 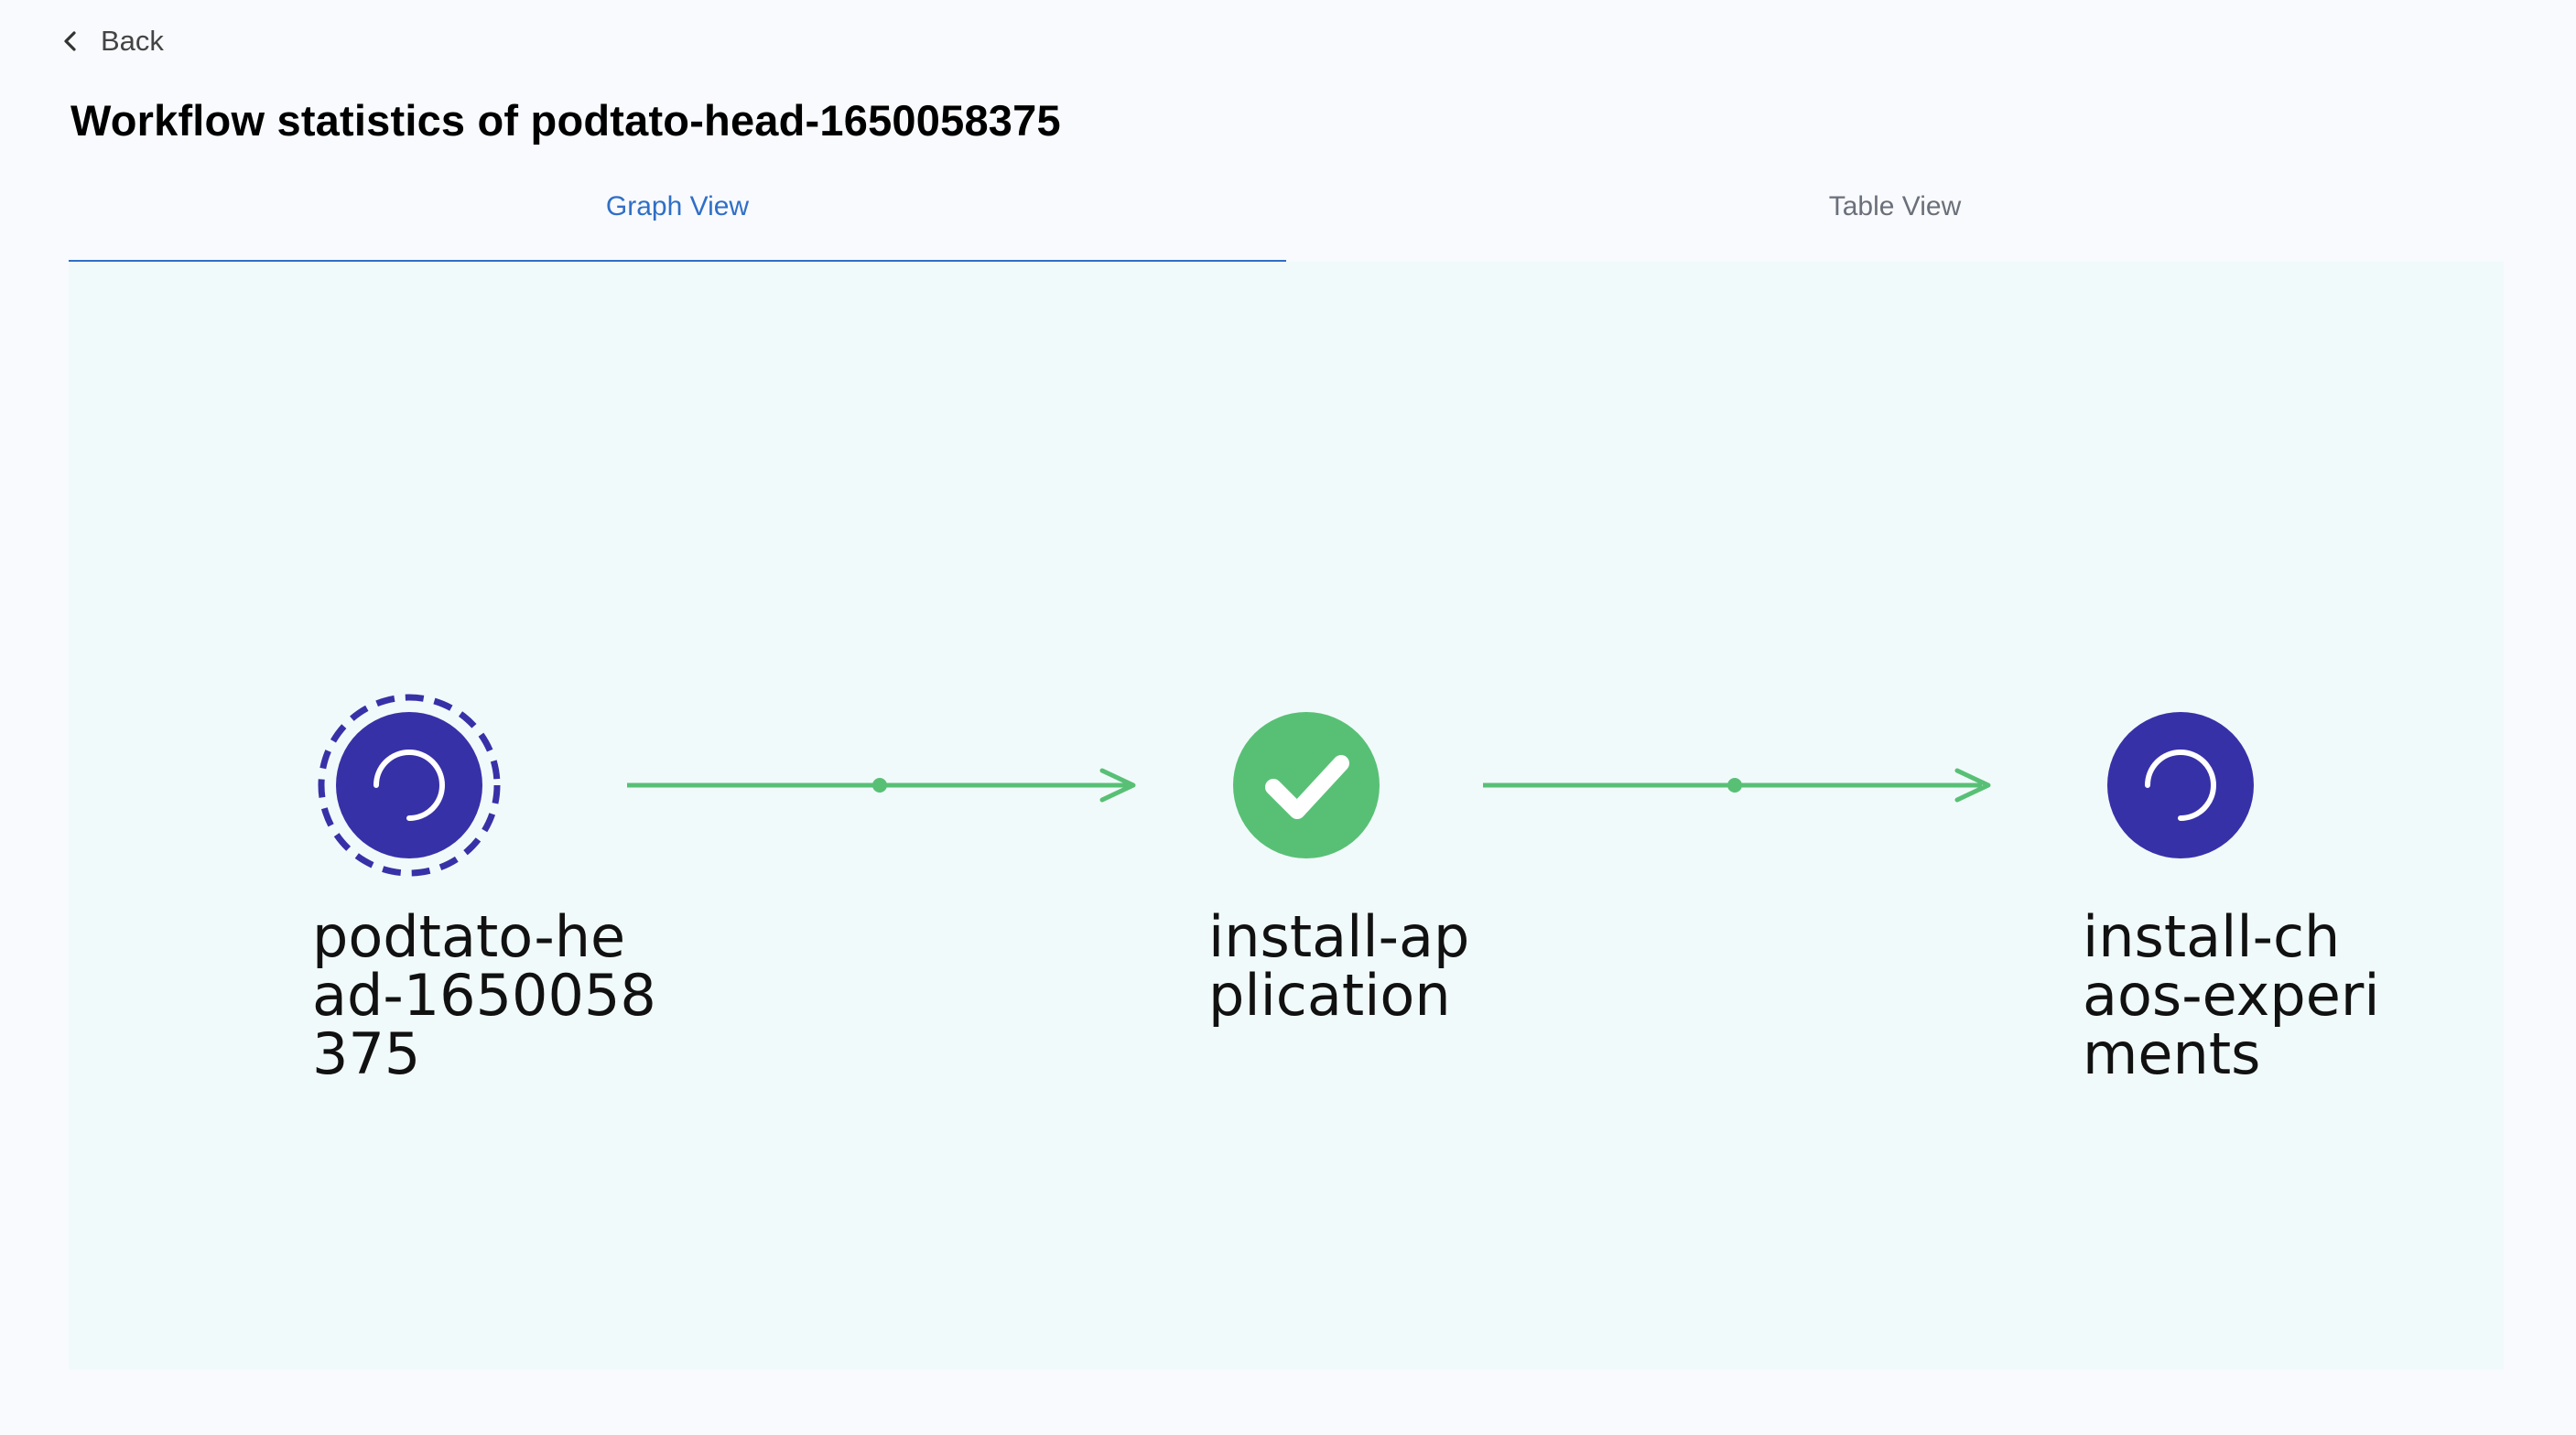 I want to click on back-button: Back, so click(x=111, y=41).